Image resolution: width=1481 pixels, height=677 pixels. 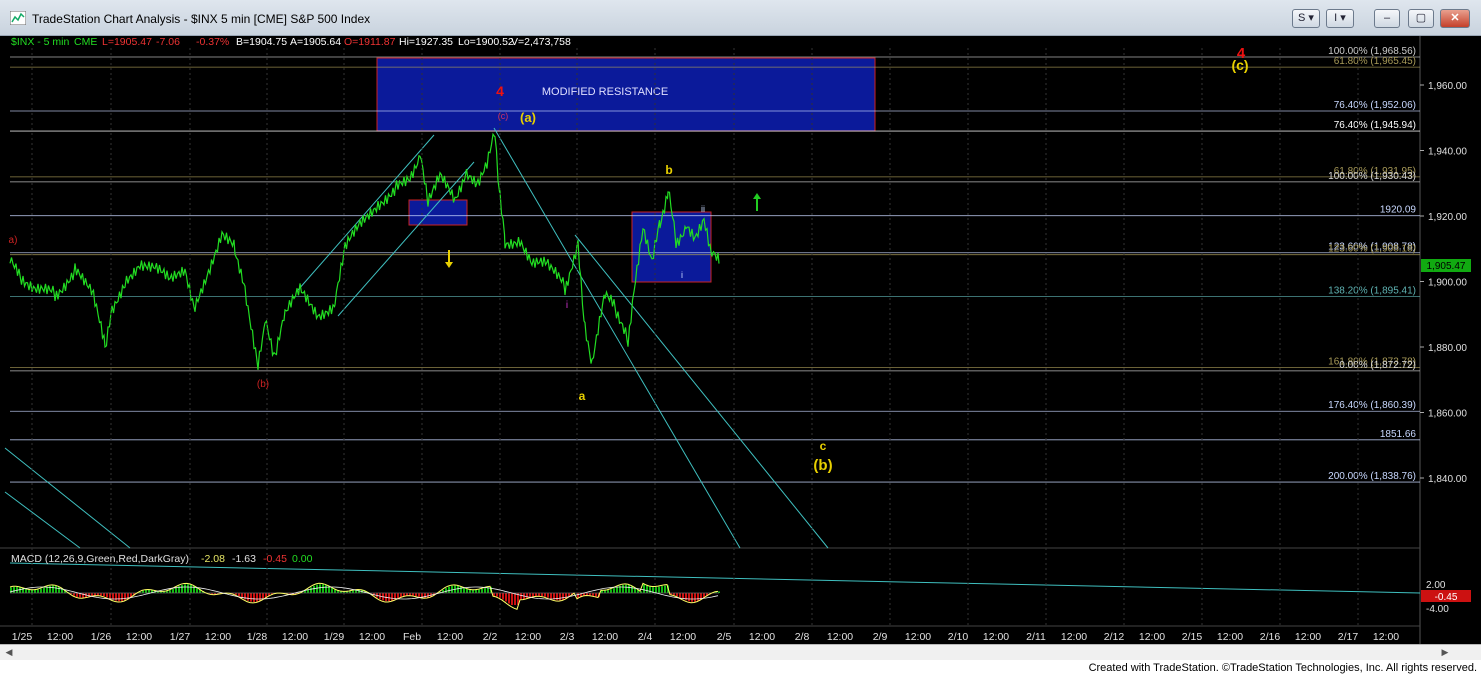 I want to click on macd-current-label: -0.45, so click(x=1446, y=597).